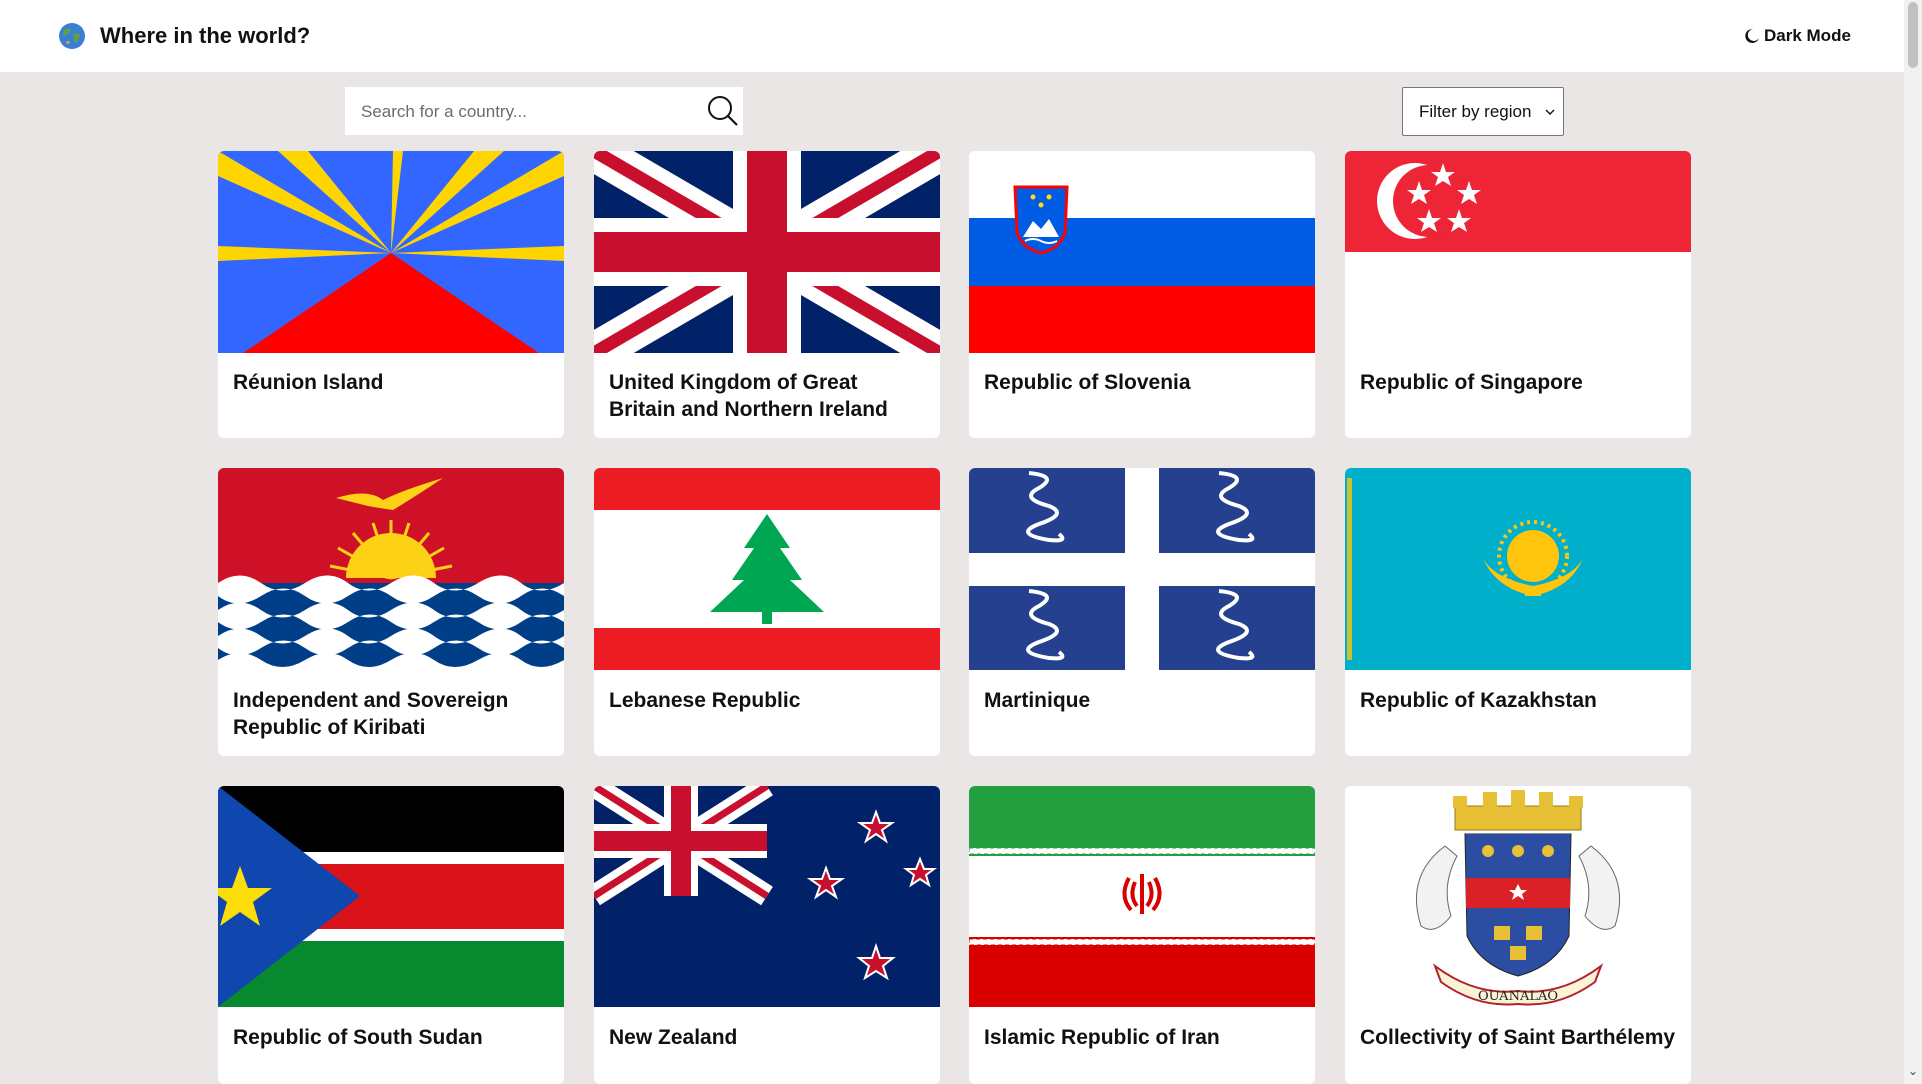 Image resolution: width=1922 pixels, height=1084 pixels. What do you see at coordinates (1518, 896) in the screenshot?
I see `flag-saint-barthelemy: OUANALAO` at bounding box center [1518, 896].